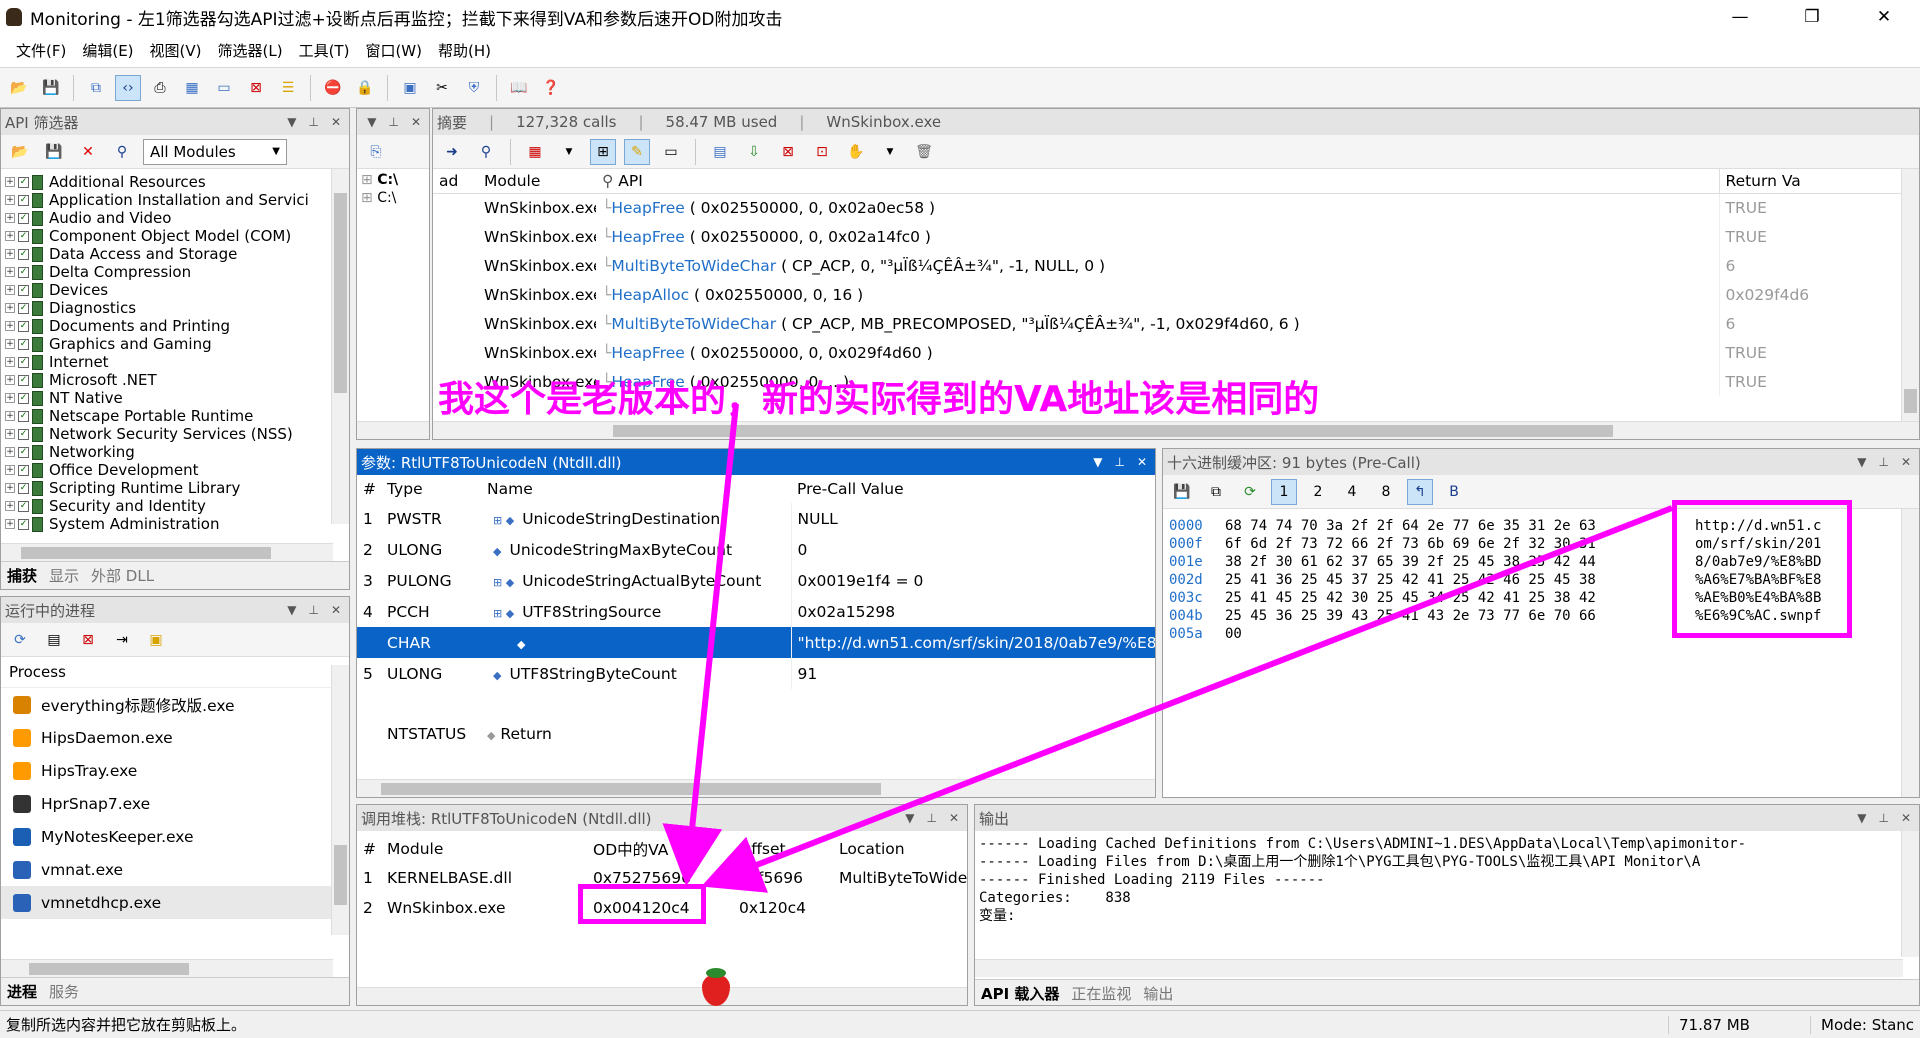  What do you see at coordinates (756, 518) in the screenshot?
I see `param-row: 1 PWSTR ⊞ ◆ UnicodeStringDestination NULL` at bounding box center [756, 518].